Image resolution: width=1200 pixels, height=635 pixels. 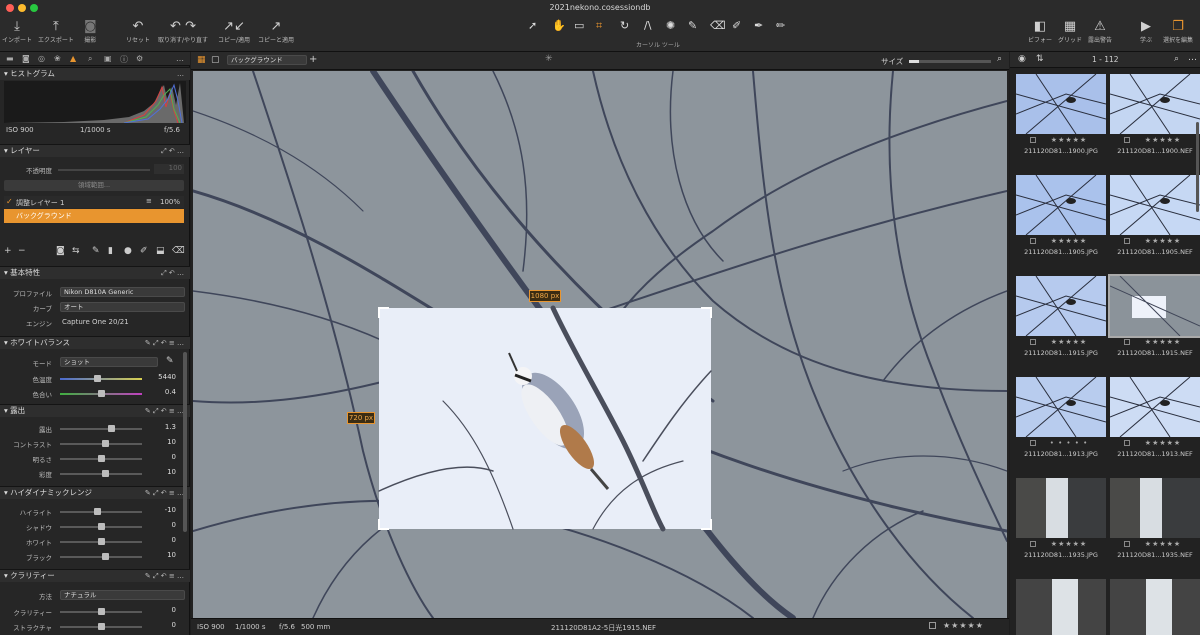 I want to click on edit-selection-button: ❐ 選択を編集, so click(x=1178, y=31).